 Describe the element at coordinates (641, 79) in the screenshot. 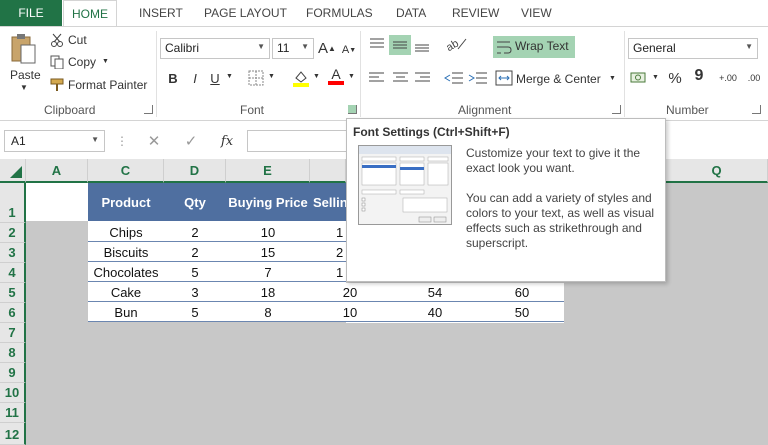

I see `accounting-format-icon` at that location.